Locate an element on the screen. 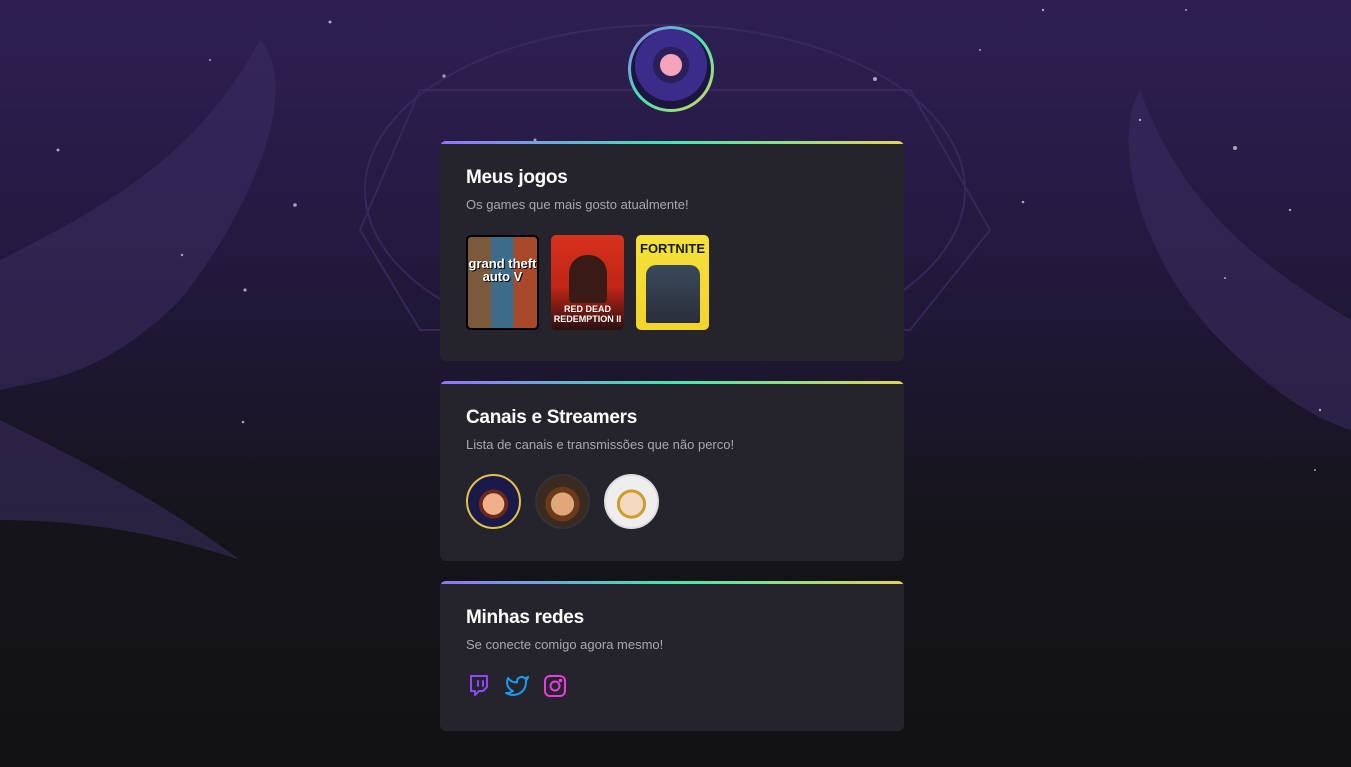 This screenshot has height=767, width=1351. socials-card-title: Minhas redes is located at coordinates (525, 617).